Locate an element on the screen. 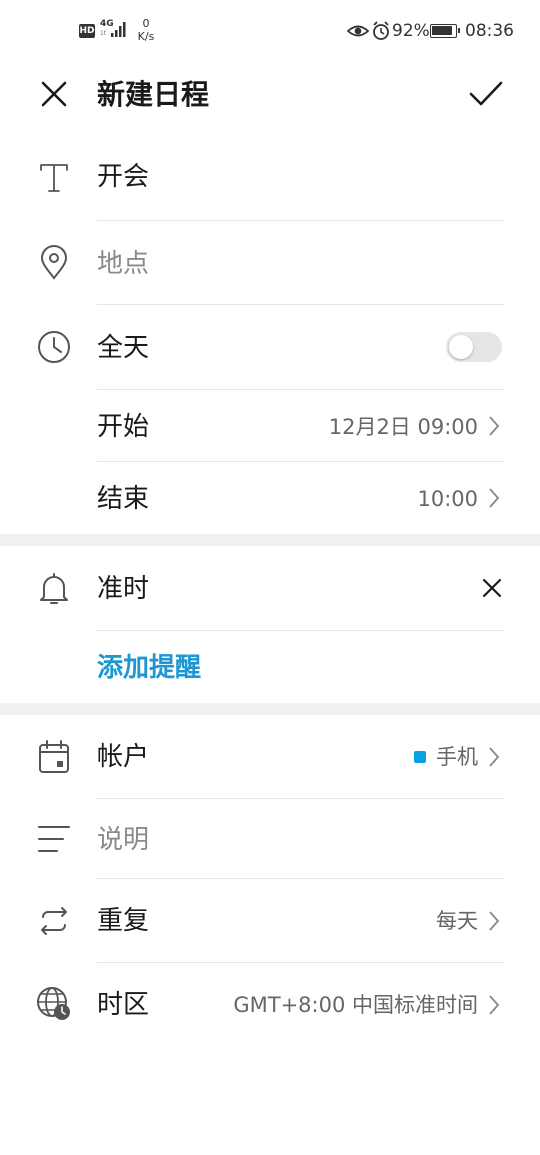 This screenshot has height=1155, width=540. clock-icon is located at coordinates (54, 347).